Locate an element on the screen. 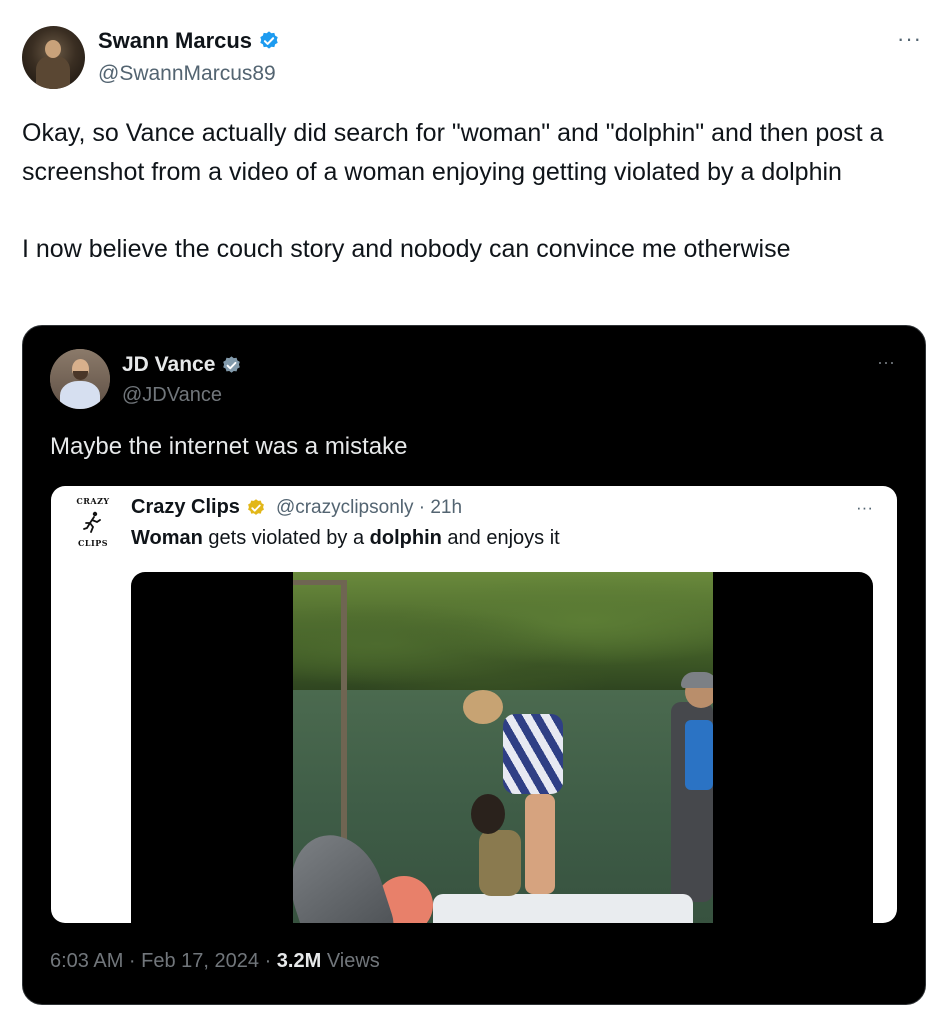 The width and height of the screenshot is (940, 1014). quoted-author-name: JD Vance is located at coordinates (182, 365).